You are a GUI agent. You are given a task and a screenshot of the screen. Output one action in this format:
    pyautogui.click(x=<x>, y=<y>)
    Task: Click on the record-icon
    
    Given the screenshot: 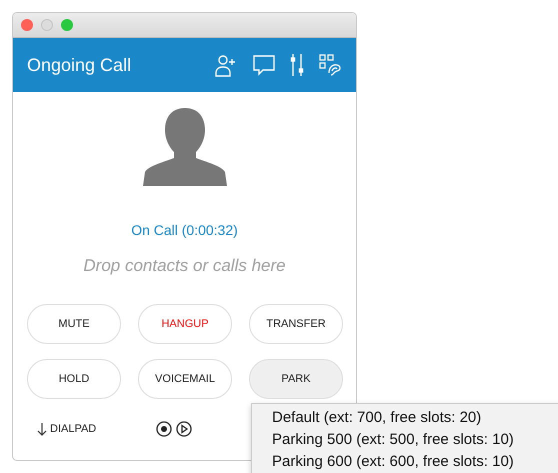 What is the action you would take?
    pyautogui.click(x=164, y=429)
    